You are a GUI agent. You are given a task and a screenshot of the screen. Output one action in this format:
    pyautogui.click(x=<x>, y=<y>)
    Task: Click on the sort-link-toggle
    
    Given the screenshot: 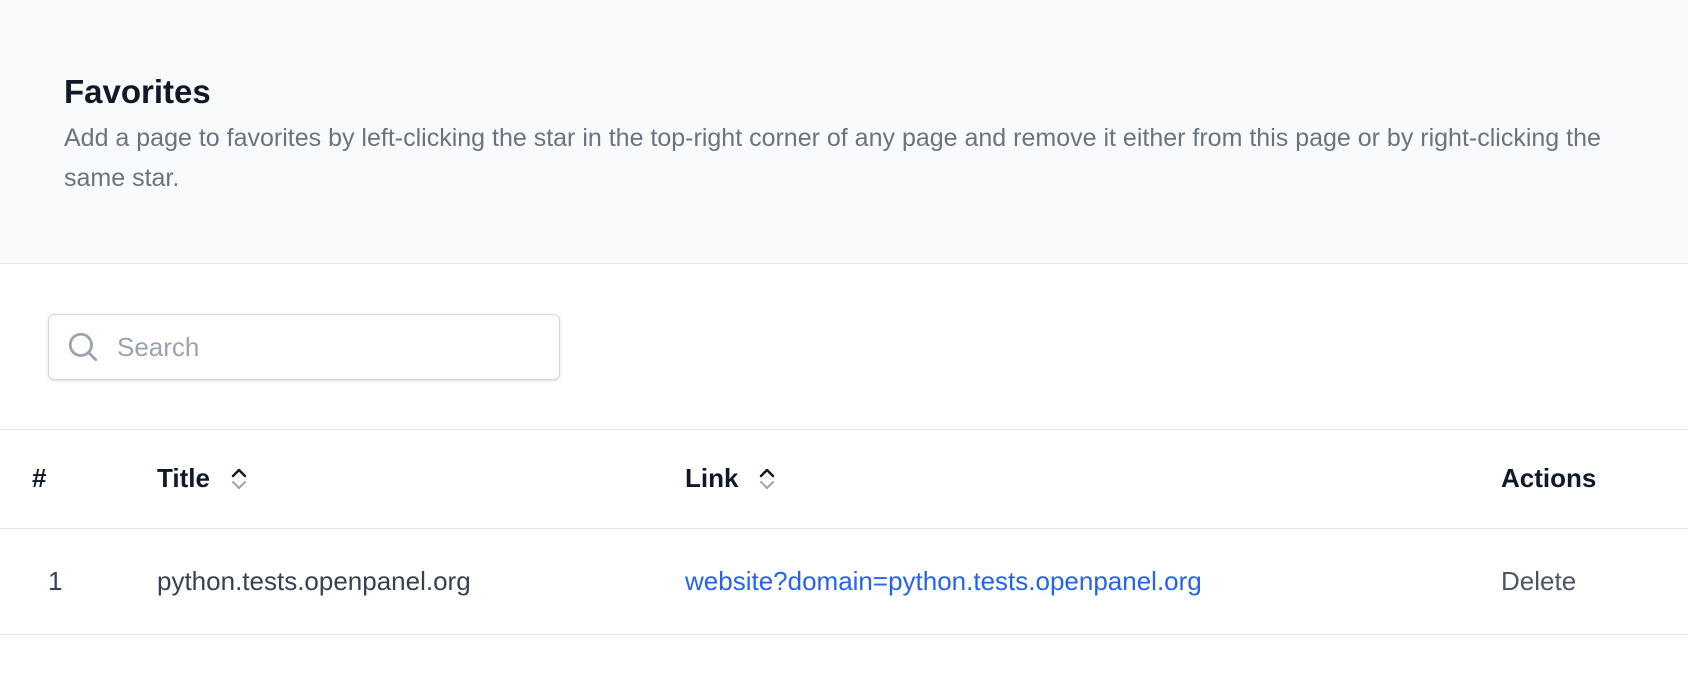 What is the action you would take?
    pyautogui.click(x=767, y=479)
    